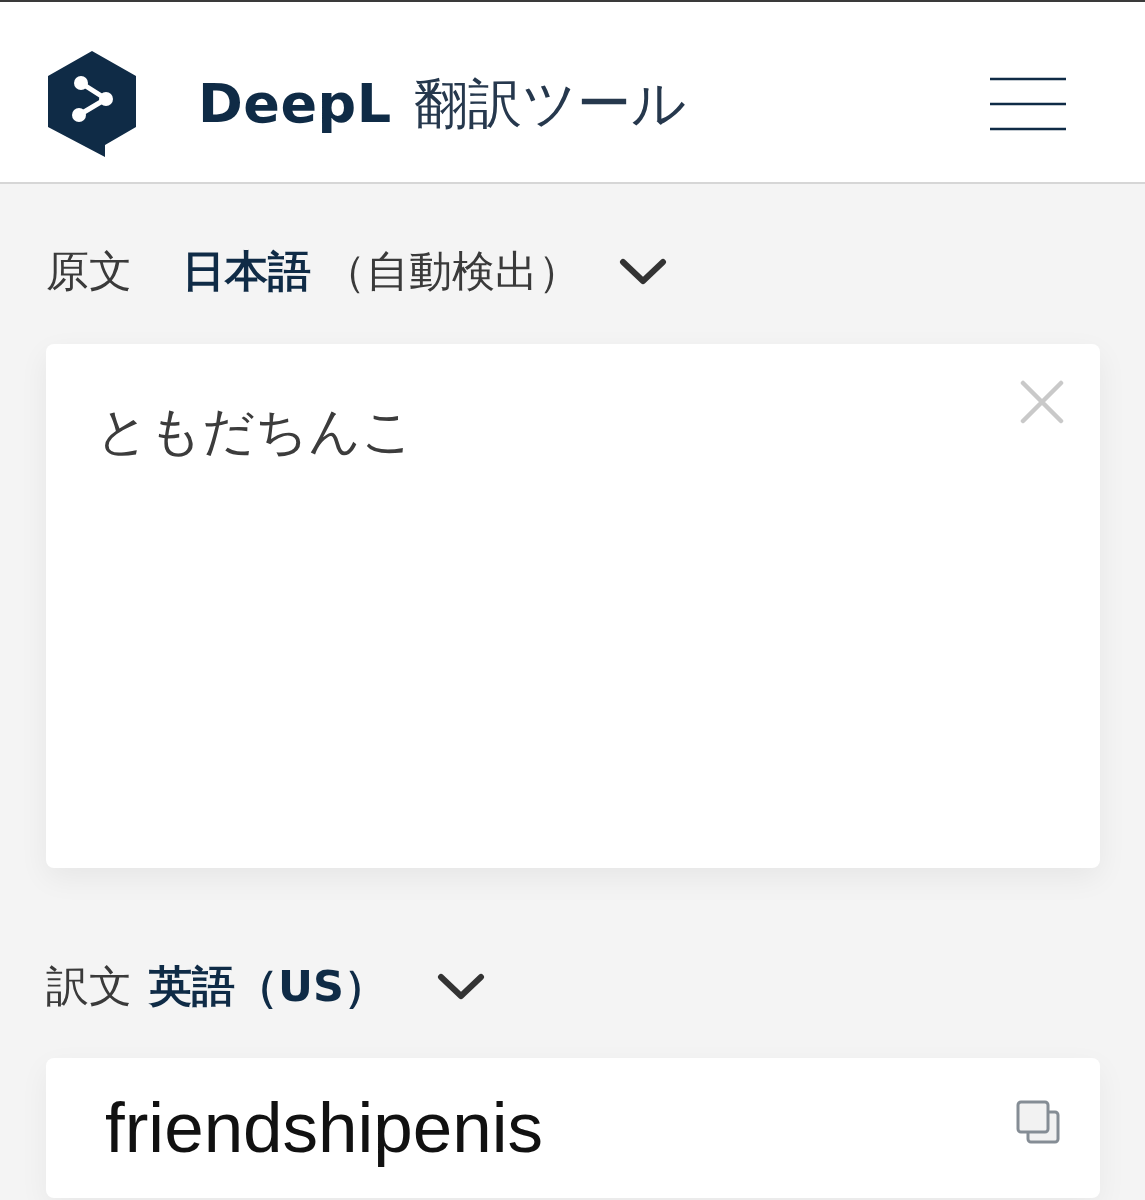 This screenshot has width=1145, height=1200. I want to click on copy-icon, so click(1038, 1122).